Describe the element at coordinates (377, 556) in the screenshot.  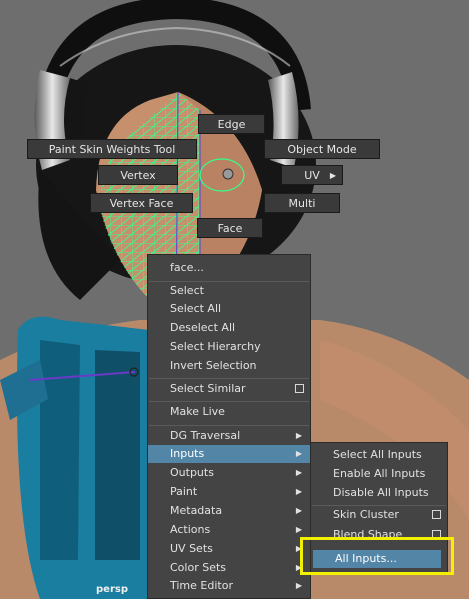
I see `highlight-callout-box` at that location.